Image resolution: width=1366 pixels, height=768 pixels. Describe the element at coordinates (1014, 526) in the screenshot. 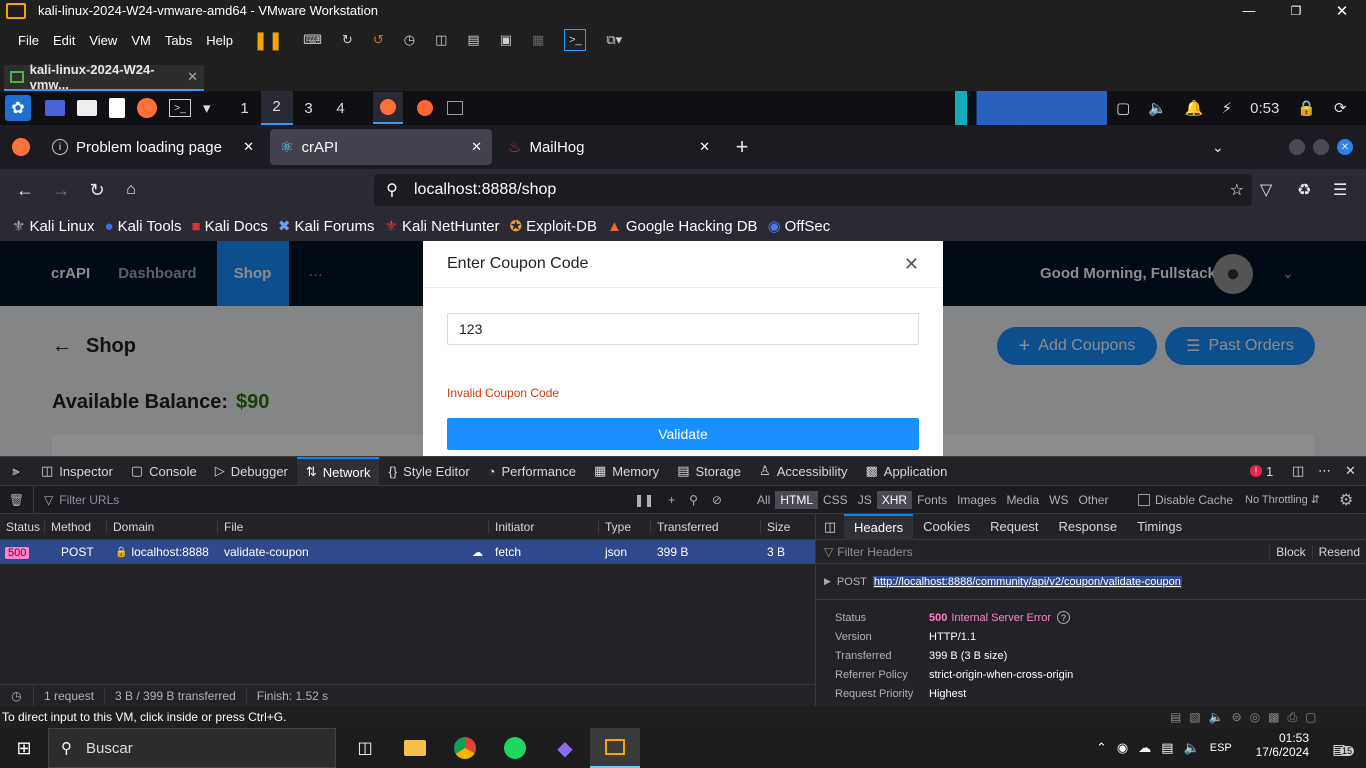

I see `tab-request: Request` at that location.